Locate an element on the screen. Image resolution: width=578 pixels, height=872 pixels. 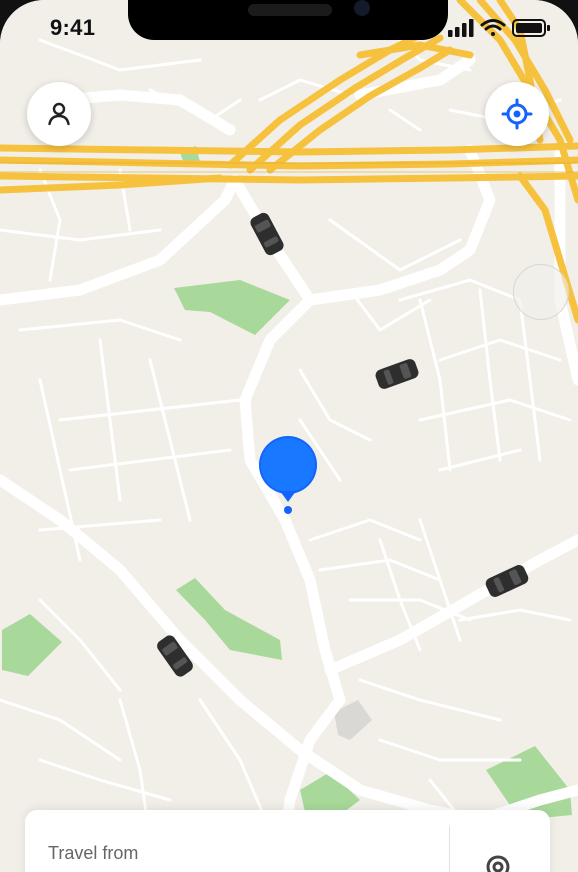
sheet-divider is located at coordinates (449, 849).